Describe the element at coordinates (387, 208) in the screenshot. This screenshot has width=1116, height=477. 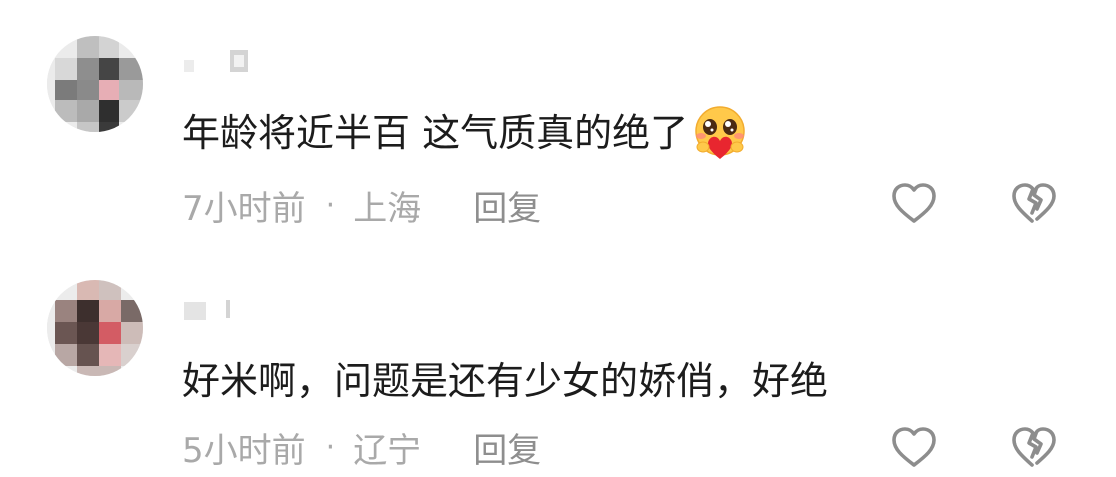
I see `location: 上海` at that location.